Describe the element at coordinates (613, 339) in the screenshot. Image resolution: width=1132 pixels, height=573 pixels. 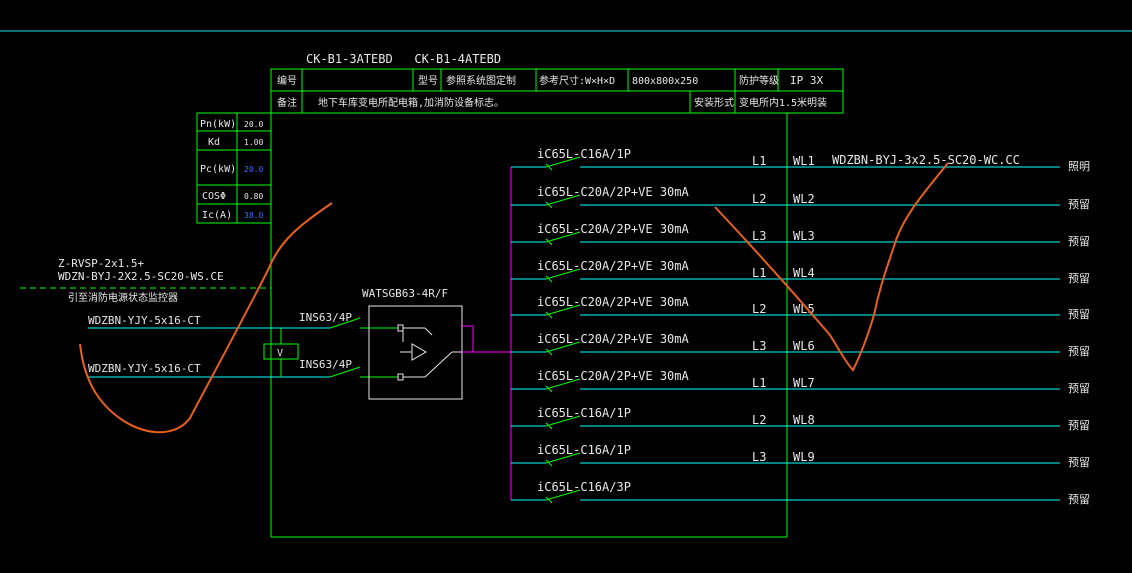
I see `circuit-6-breaker-label: iC65L-C20A/2P+VE 30mA` at that location.